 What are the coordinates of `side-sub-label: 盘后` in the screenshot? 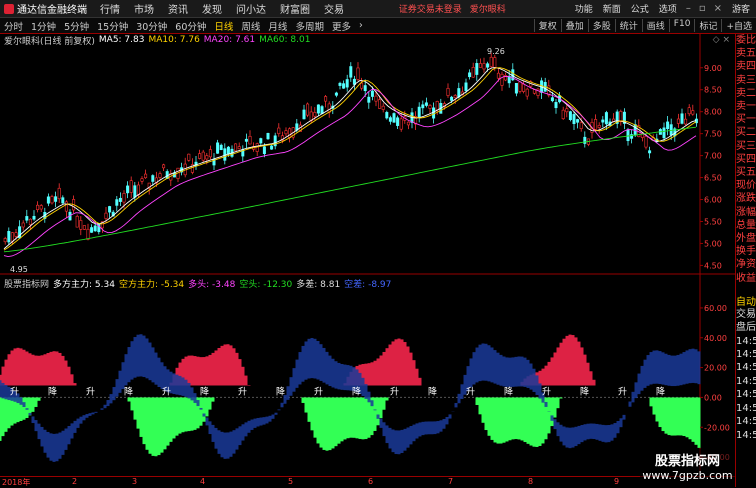 It's located at (746, 328).